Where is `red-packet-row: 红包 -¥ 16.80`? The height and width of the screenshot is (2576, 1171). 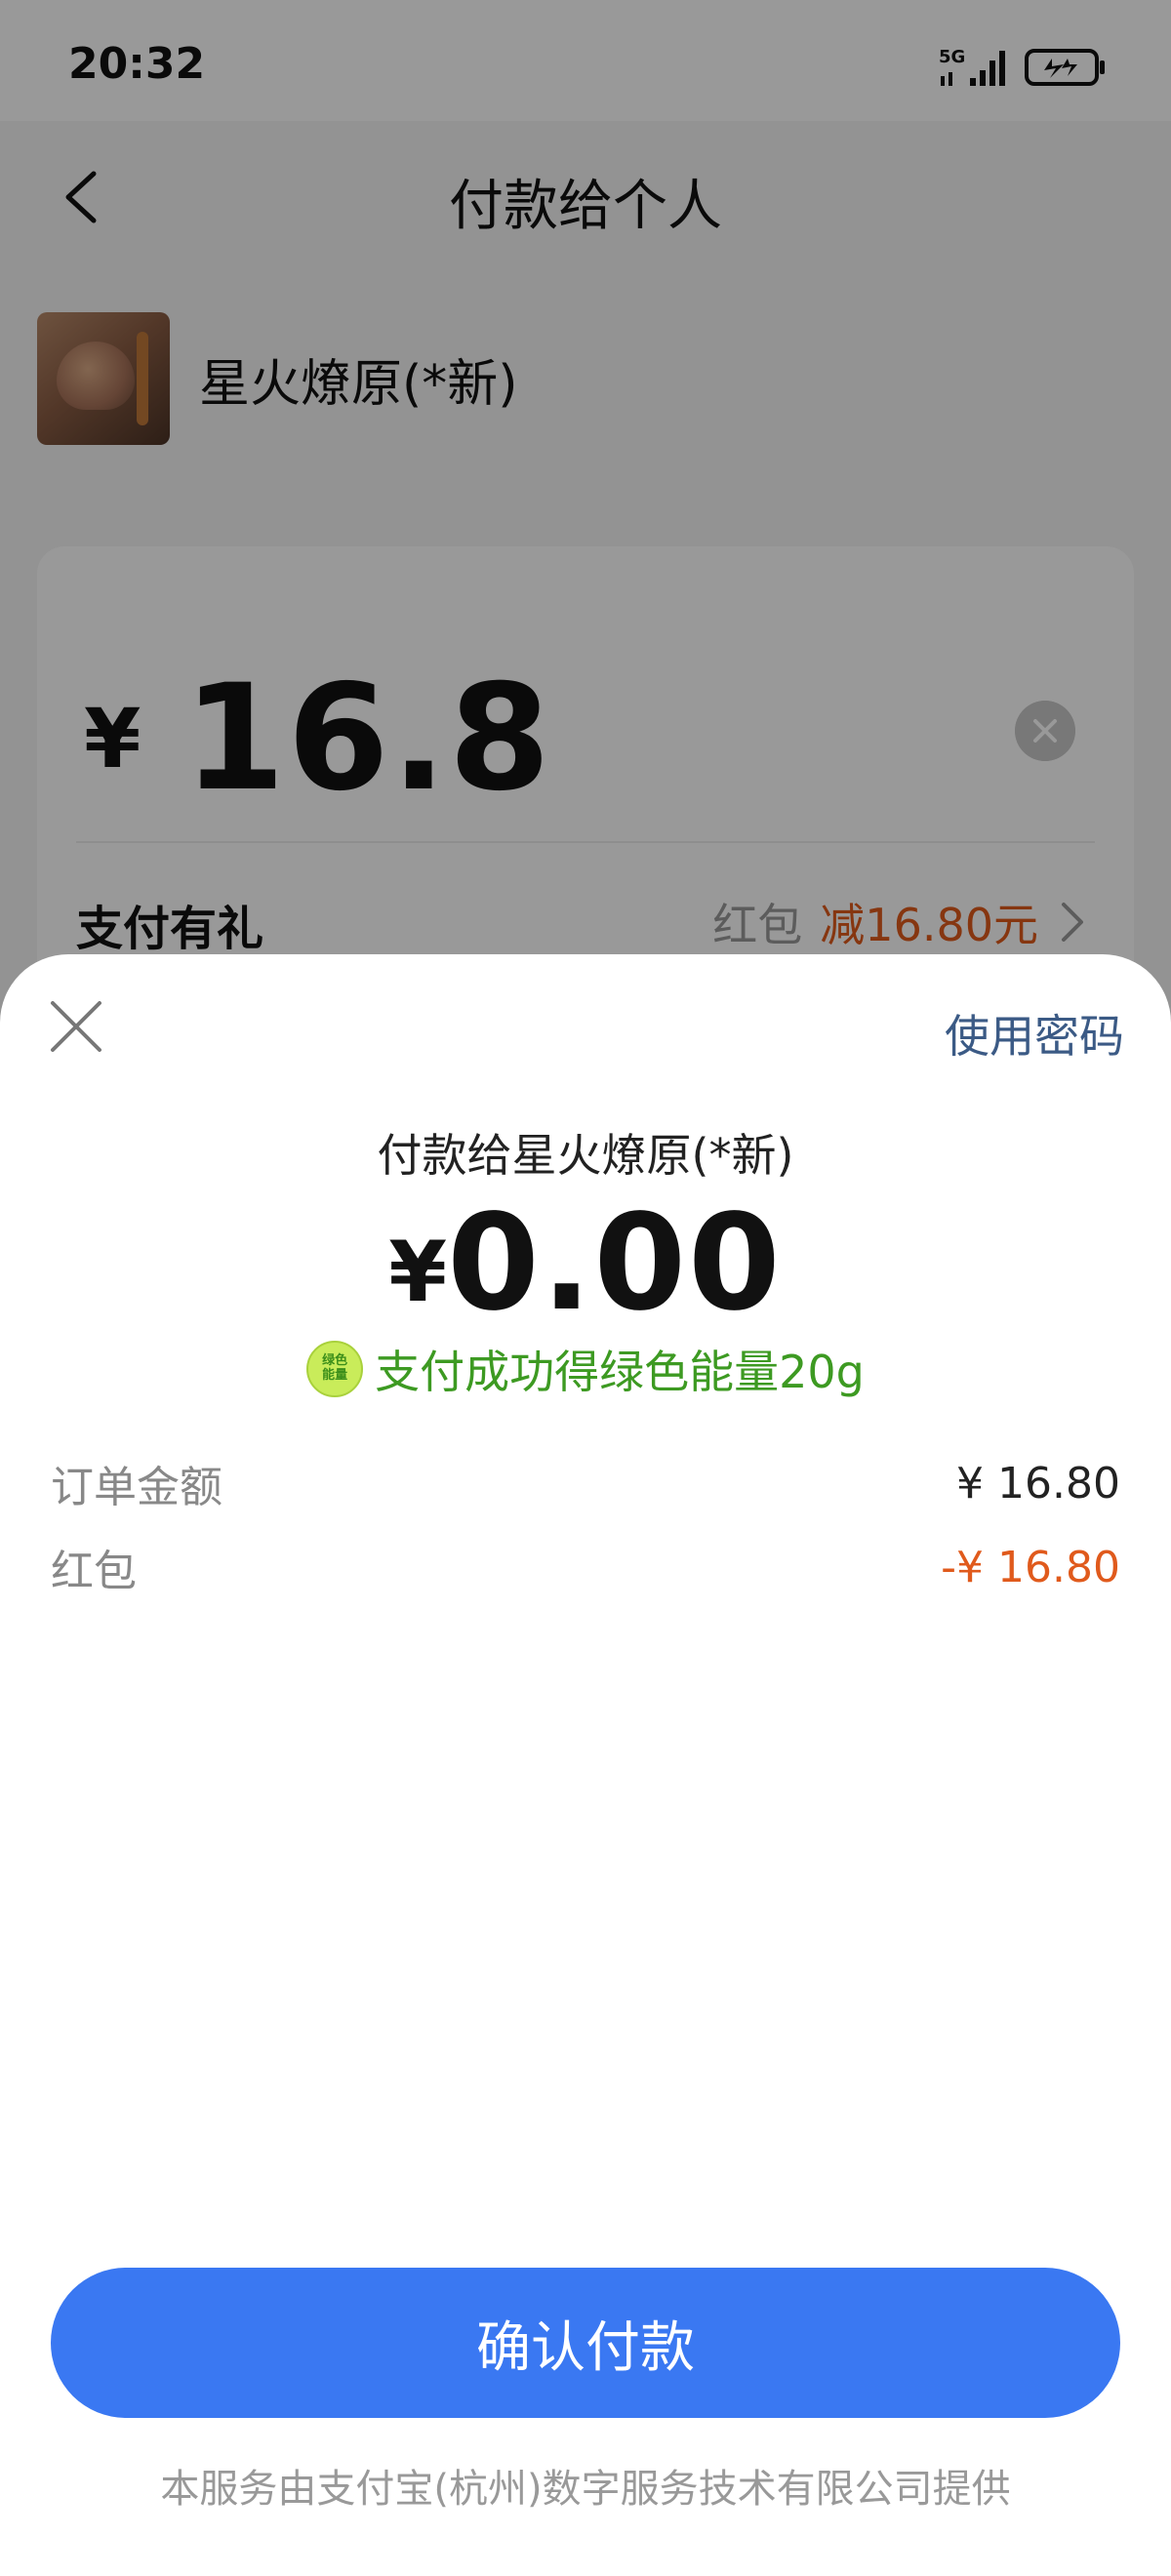
red-packet-row: 红包 -¥ 16.80 is located at coordinates (585, 1567).